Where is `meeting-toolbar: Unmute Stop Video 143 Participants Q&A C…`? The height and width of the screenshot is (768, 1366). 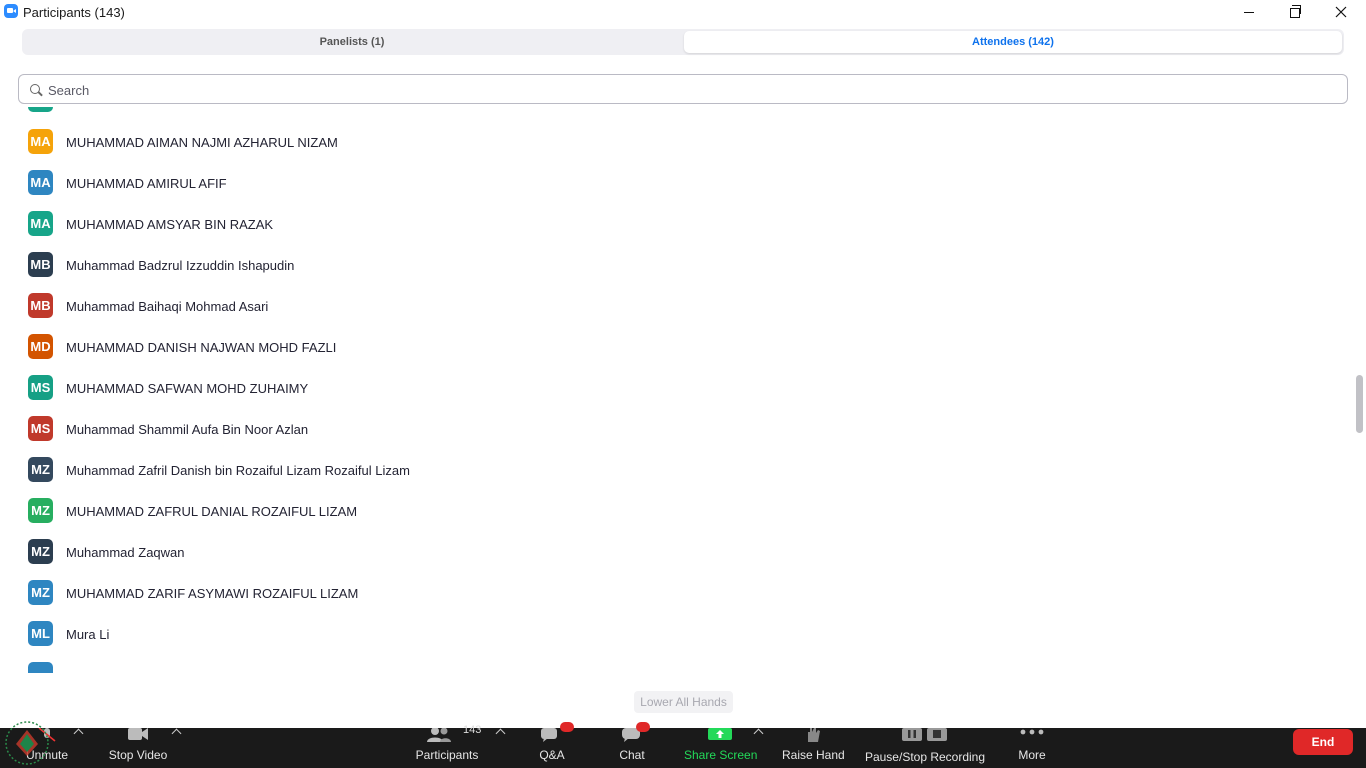 meeting-toolbar: Unmute Stop Video 143 Participants Q&A C… is located at coordinates (683, 745).